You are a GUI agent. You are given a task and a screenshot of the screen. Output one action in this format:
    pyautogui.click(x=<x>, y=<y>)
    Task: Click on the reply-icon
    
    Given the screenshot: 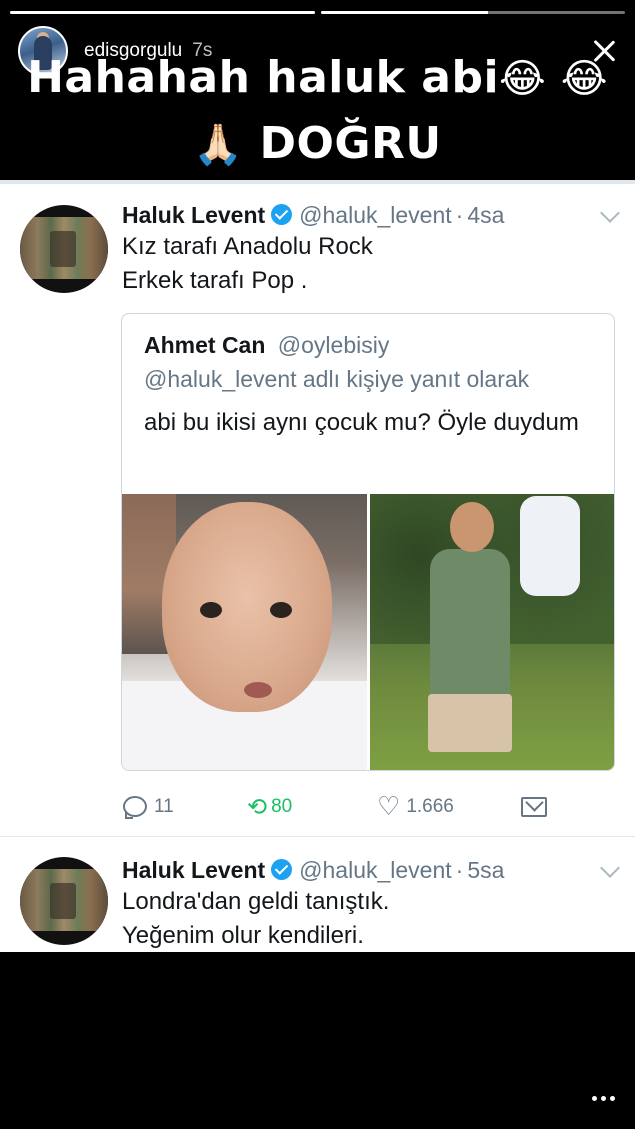 What is the action you would take?
    pyautogui.click(x=135, y=807)
    